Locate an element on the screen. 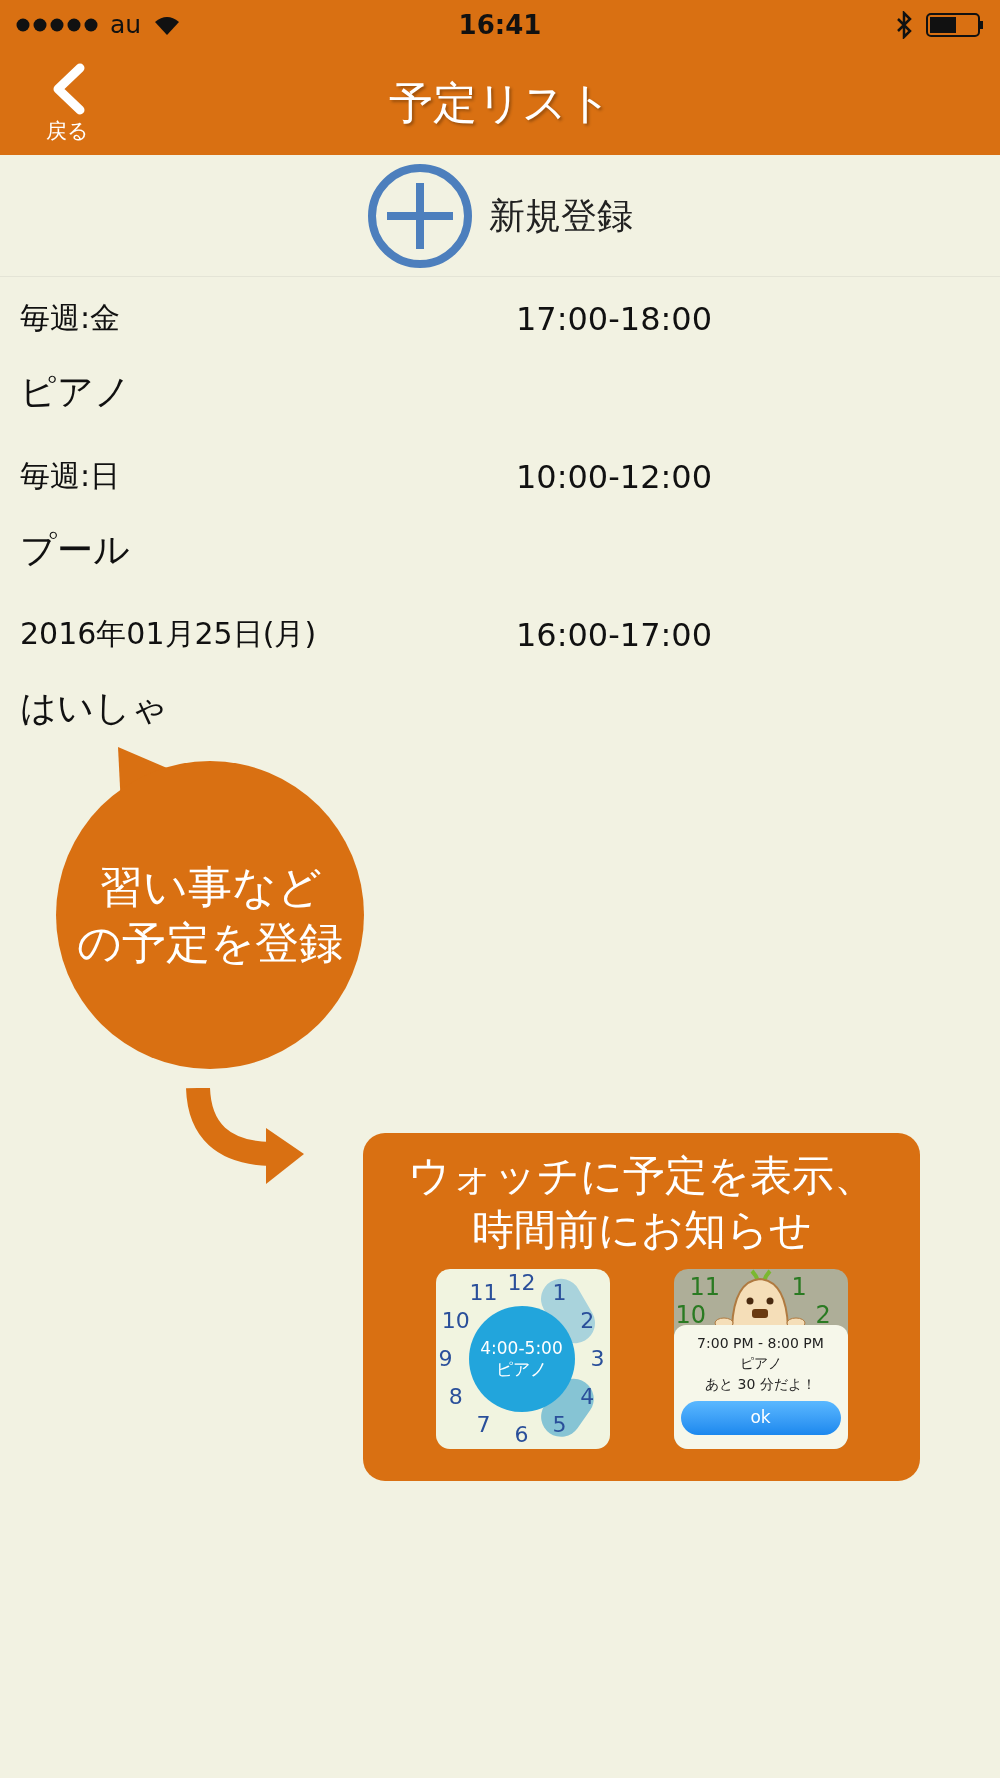  schedule-time: 10:00-12:00 is located at coordinates (614, 477).